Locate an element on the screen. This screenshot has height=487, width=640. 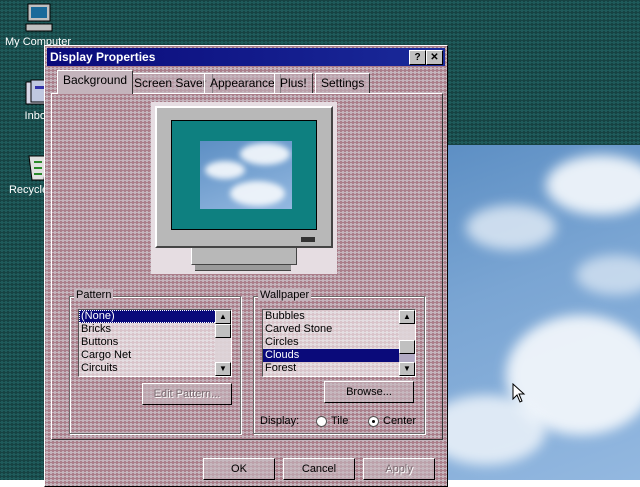
list-item: Buttons is located at coordinates (155, 342).